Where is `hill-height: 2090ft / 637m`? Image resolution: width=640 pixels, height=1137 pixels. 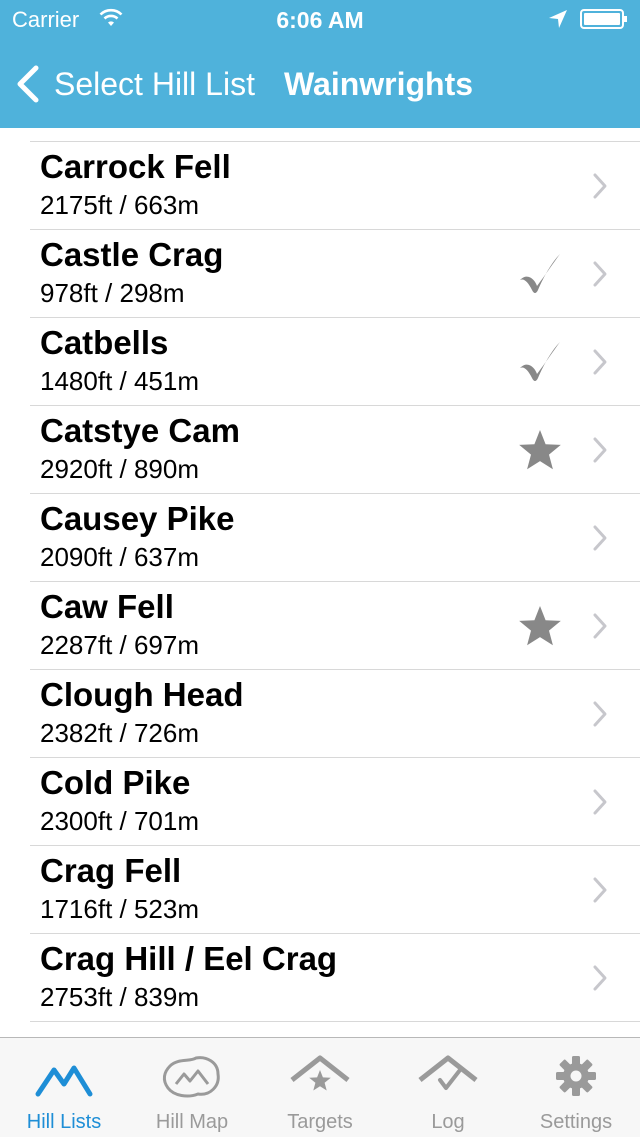 hill-height: 2090ft / 637m is located at coordinates (119, 557).